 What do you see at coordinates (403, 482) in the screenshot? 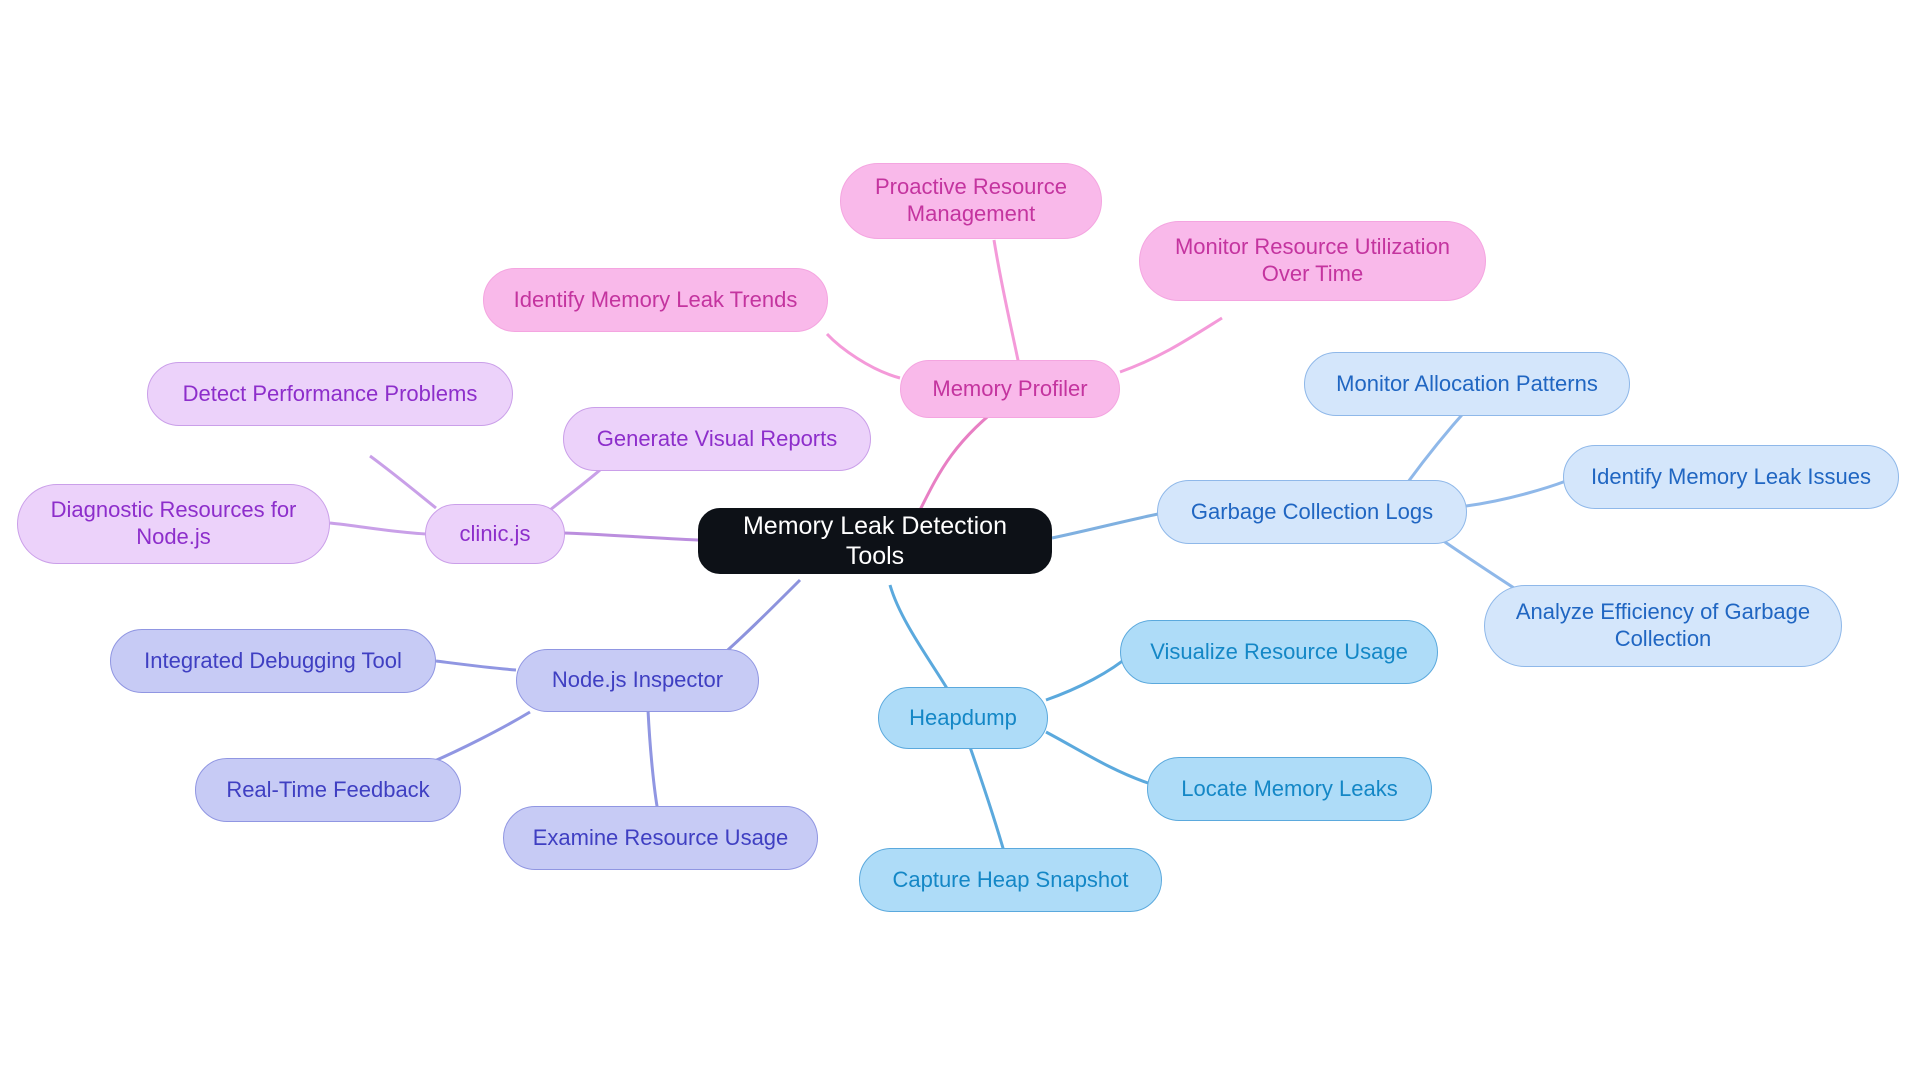
I see `edge-clinicjs-detect` at bounding box center [403, 482].